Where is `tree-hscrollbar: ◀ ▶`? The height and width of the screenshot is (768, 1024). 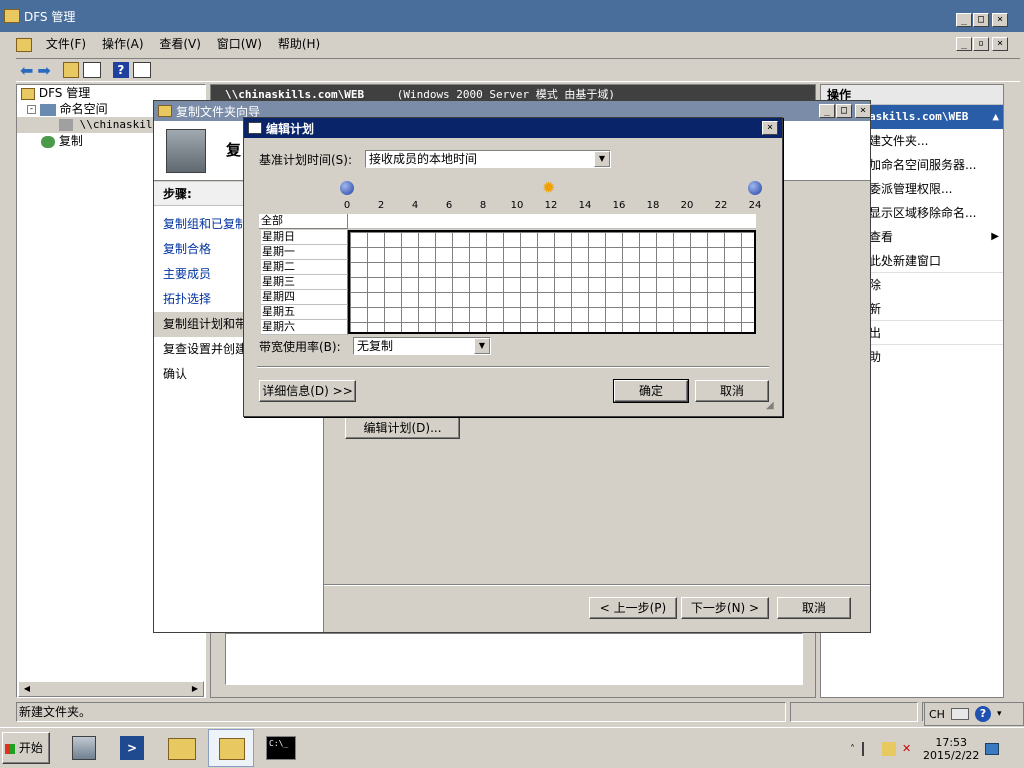 tree-hscrollbar: ◀ ▶ is located at coordinates (111, 689).